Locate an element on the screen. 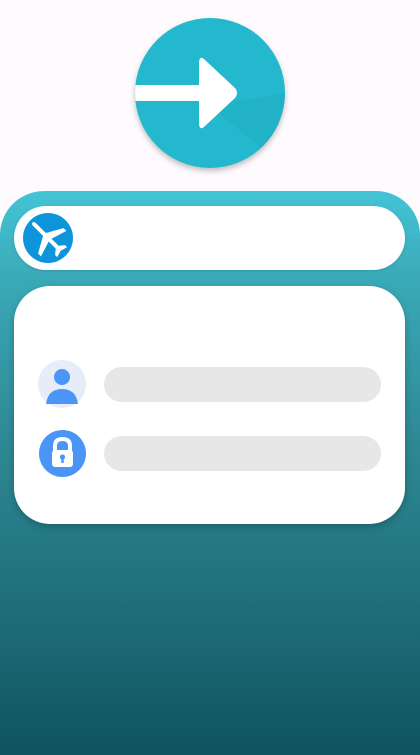 The image size is (420, 755). enter-button is located at coordinates (210, 93).